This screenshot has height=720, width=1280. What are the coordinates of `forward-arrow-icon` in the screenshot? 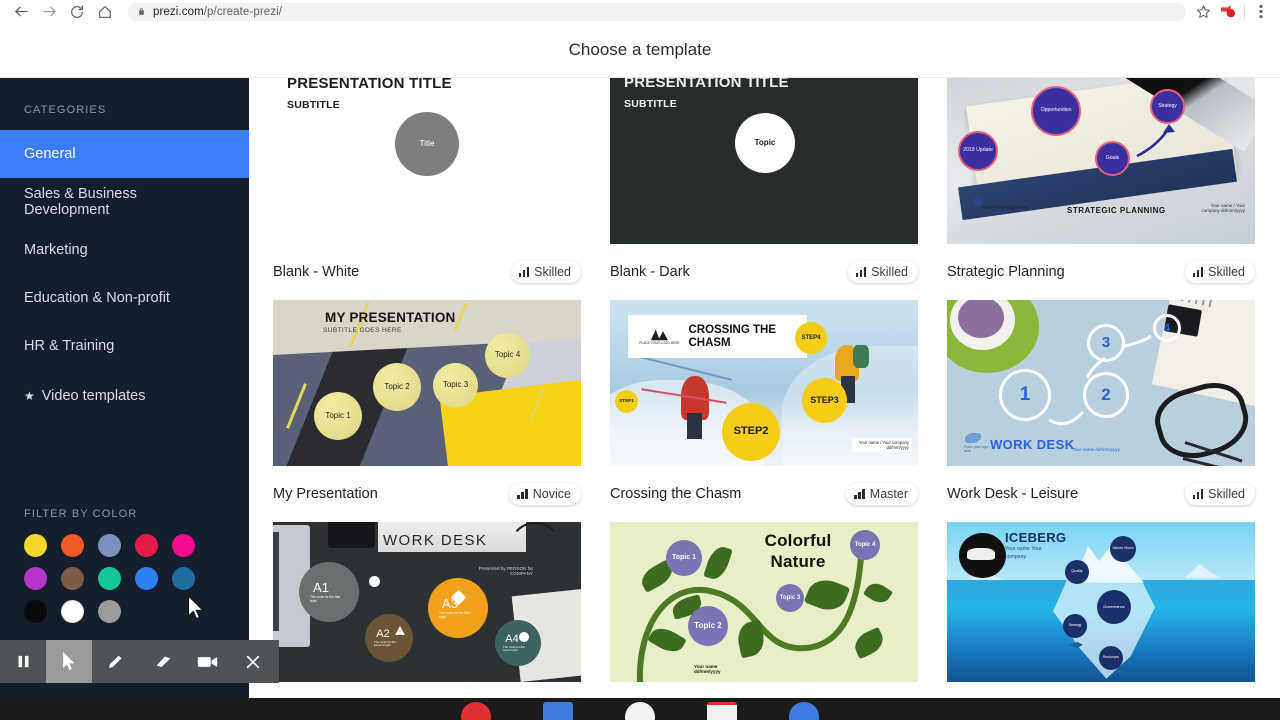 It's located at (49, 12).